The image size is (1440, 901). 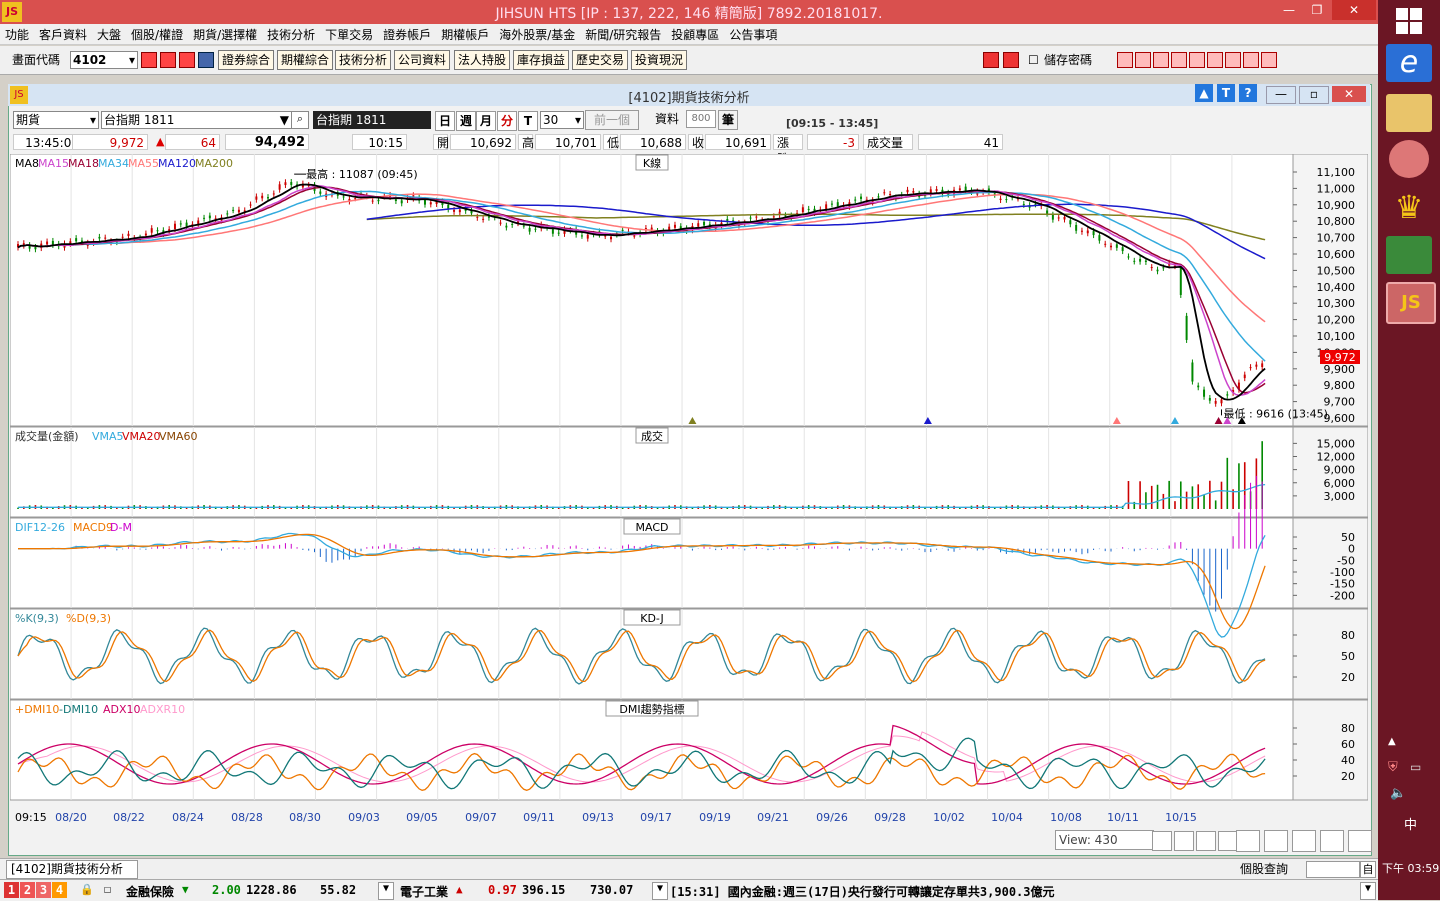 What do you see at coordinates (1248, 93) in the screenshot?
I see `help-icon: ?` at bounding box center [1248, 93].